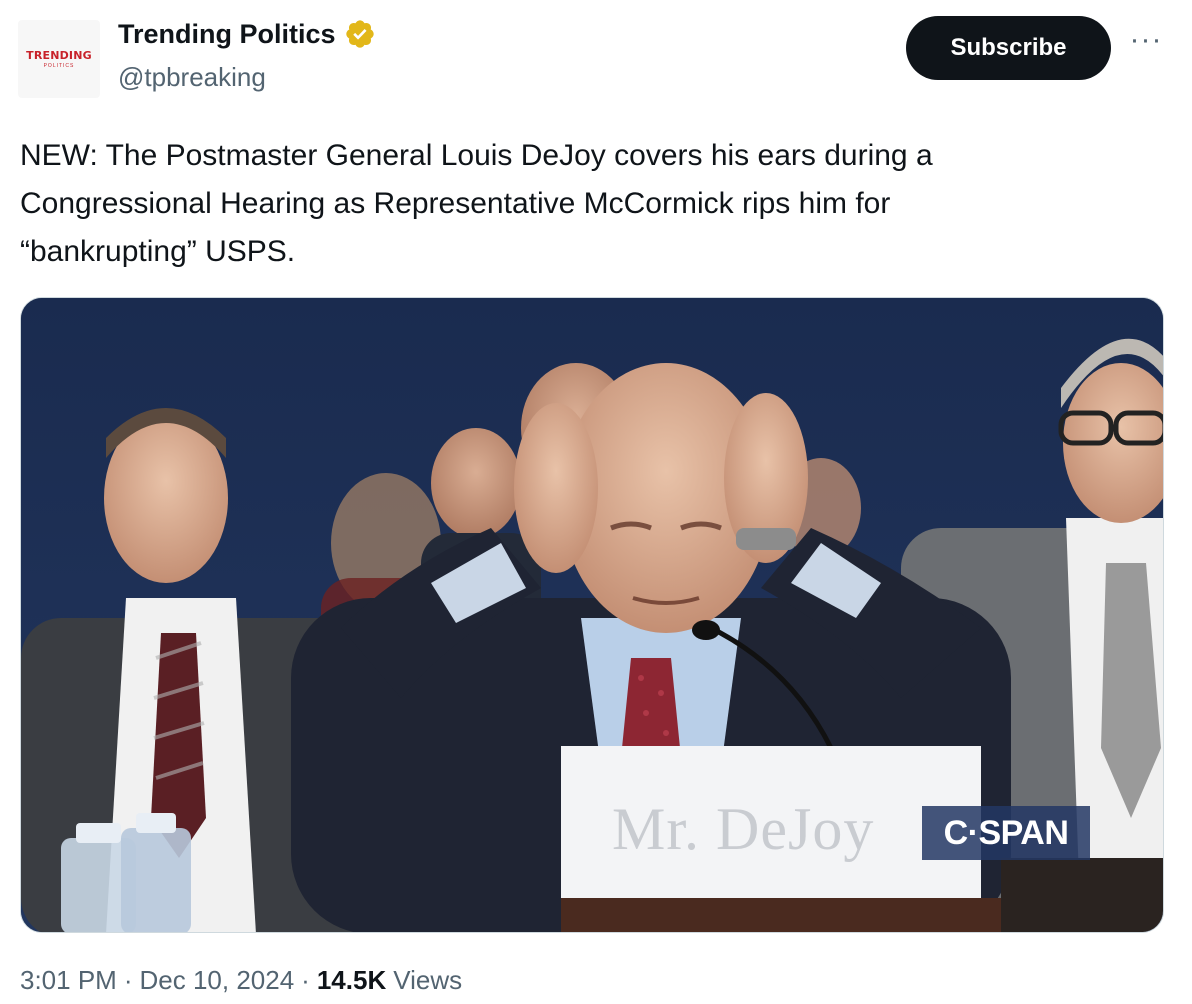 This screenshot has height=1004, width=1192. I want to click on avatar-brand-text: TRENDING, so click(59, 55).